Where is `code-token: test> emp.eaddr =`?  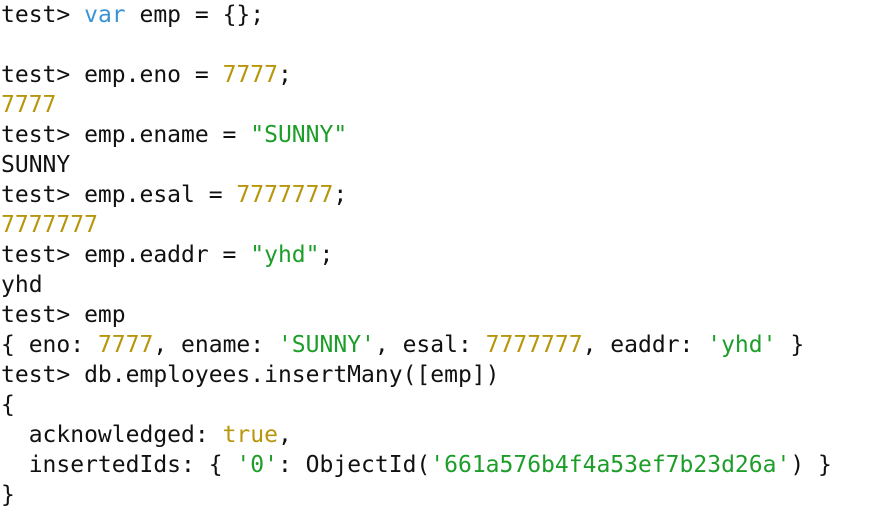
code-token: test> emp.eaddr = is located at coordinates (126, 255).